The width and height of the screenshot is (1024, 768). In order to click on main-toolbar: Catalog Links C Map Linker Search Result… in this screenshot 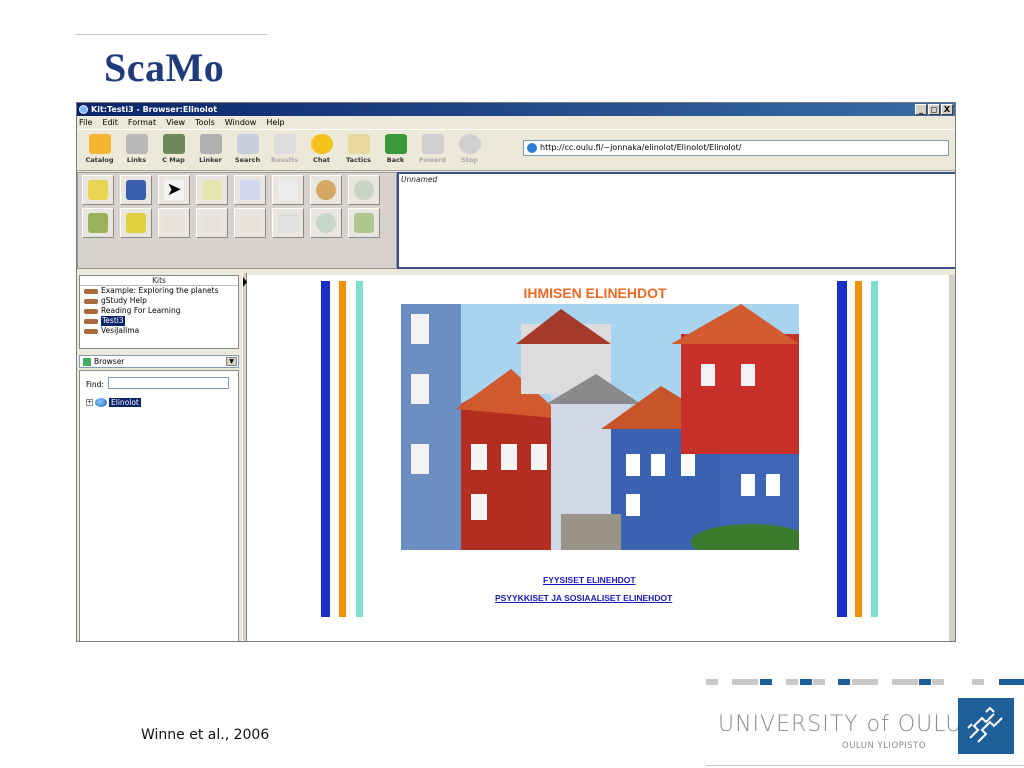, I will do `click(516, 150)`.